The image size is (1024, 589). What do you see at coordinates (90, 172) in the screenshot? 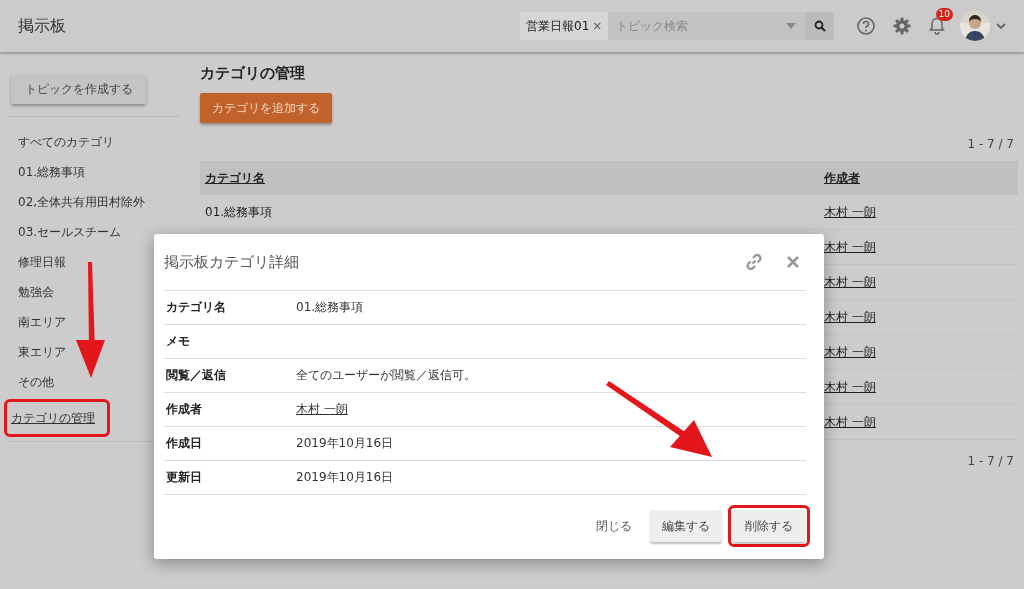
I see `category-item: 01.総務事項` at bounding box center [90, 172].